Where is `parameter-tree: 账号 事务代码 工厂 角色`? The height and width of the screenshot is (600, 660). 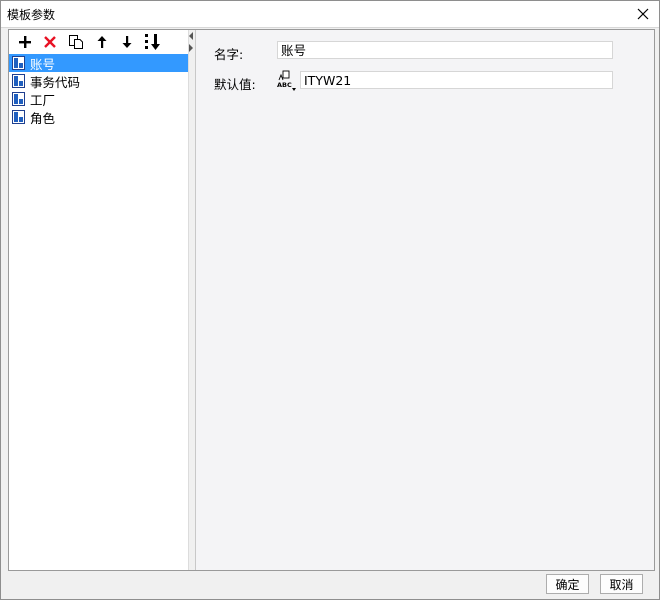
parameter-tree: 账号 事务代码 工厂 角色 is located at coordinates (99, 90).